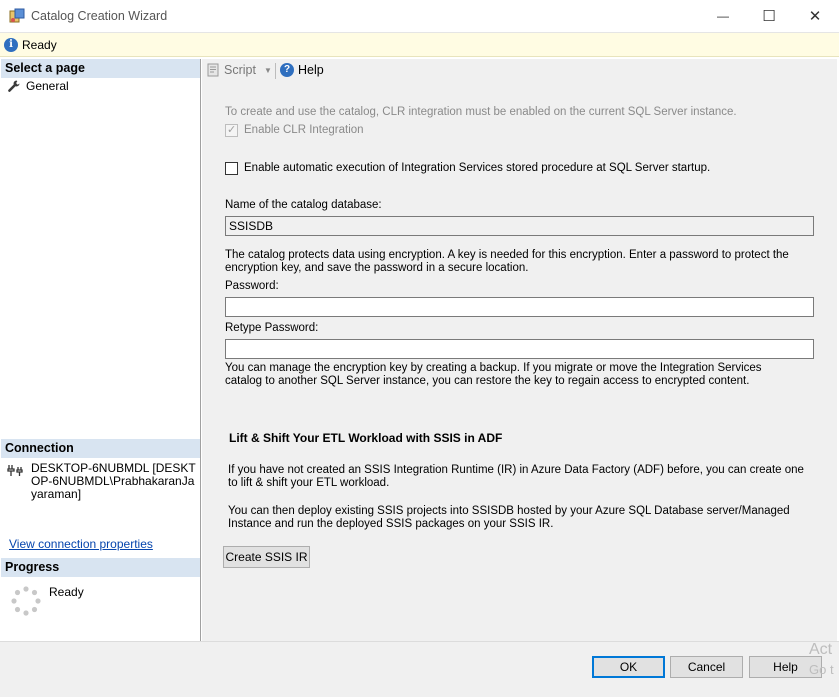 This screenshot has width=839, height=697. I want to click on page-item-label: General, so click(47, 86).